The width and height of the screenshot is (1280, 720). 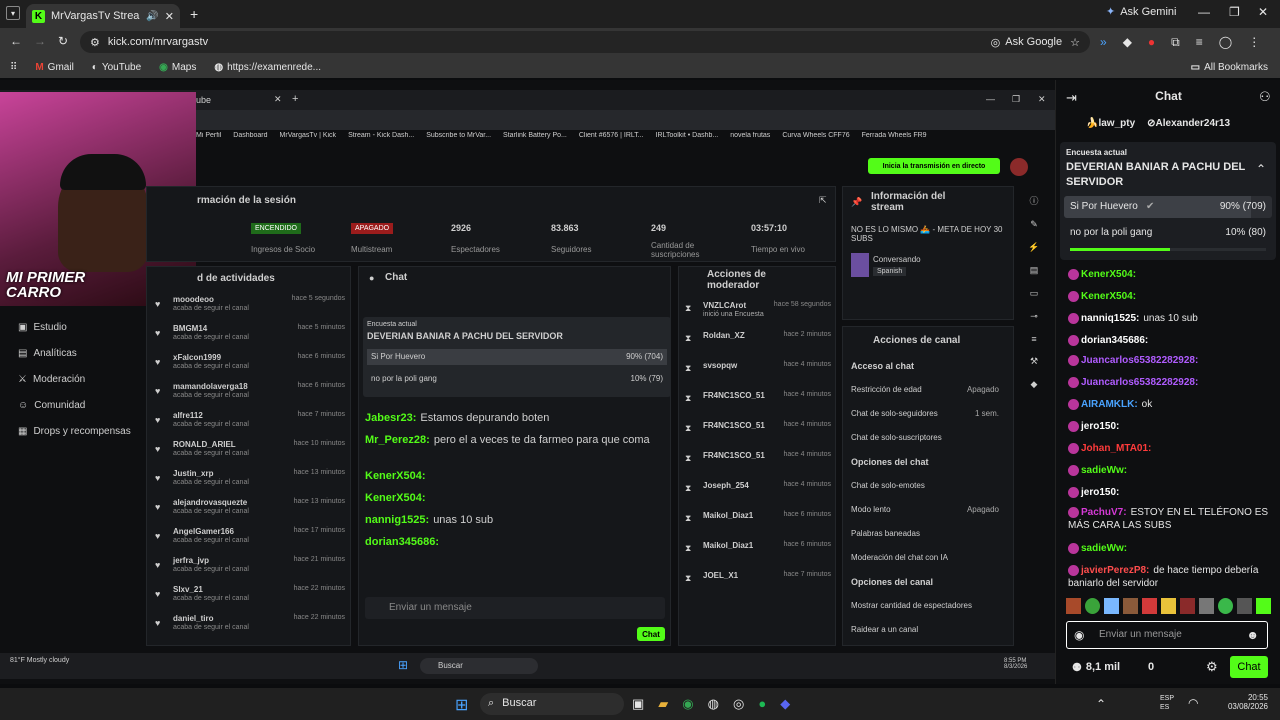 What do you see at coordinates (13, 13) in the screenshot?
I see `tab-search-icon: ▾` at bounding box center [13, 13].